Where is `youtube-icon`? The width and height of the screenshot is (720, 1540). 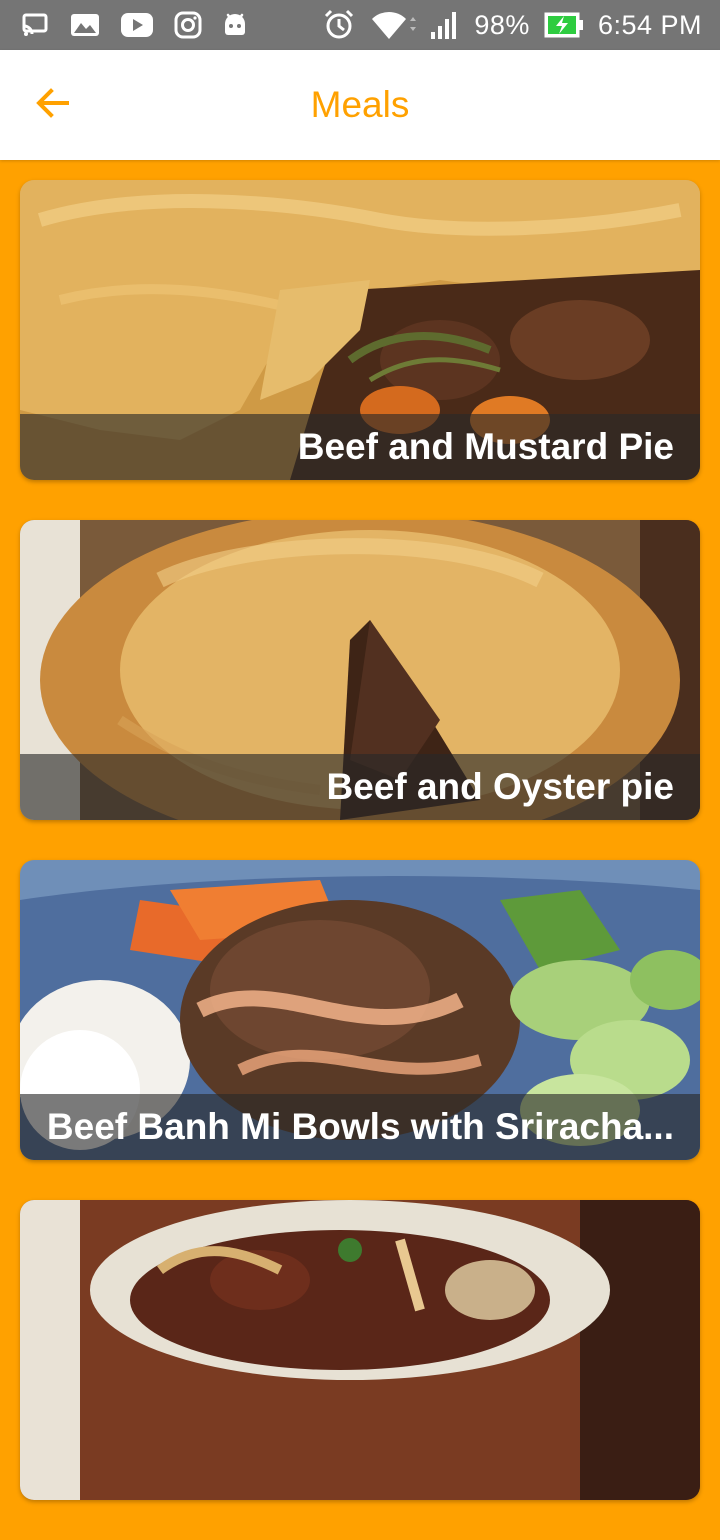 youtube-icon is located at coordinates (137, 25).